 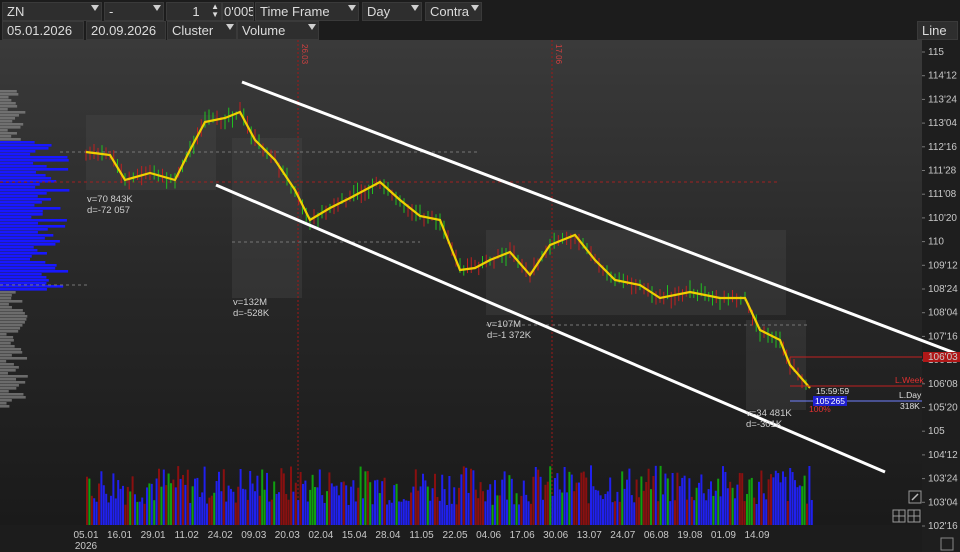 What do you see at coordinates (943, 265) in the screenshot?
I see `price-axis-label: 109'12` at bounding box center [943, 265].